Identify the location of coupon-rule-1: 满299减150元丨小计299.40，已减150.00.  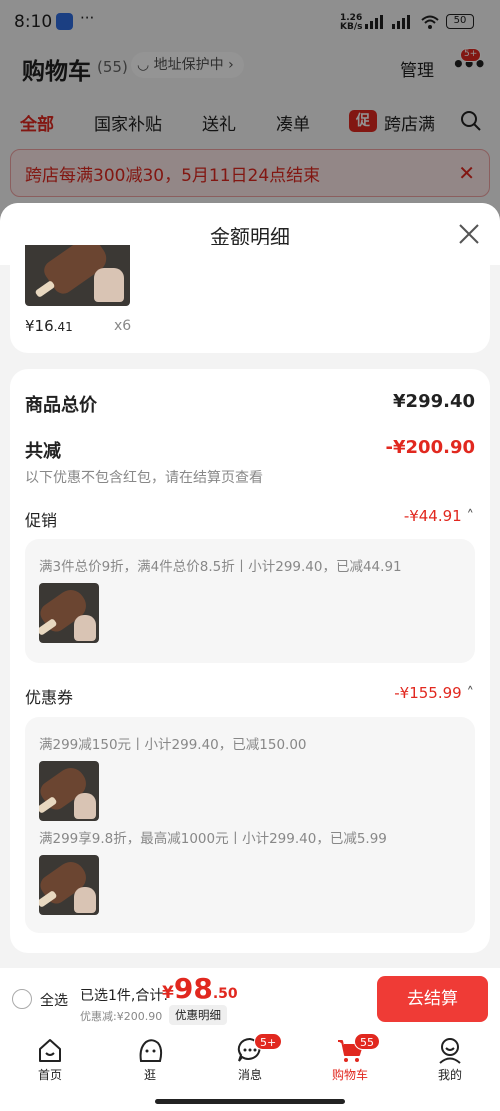
(173, 745).